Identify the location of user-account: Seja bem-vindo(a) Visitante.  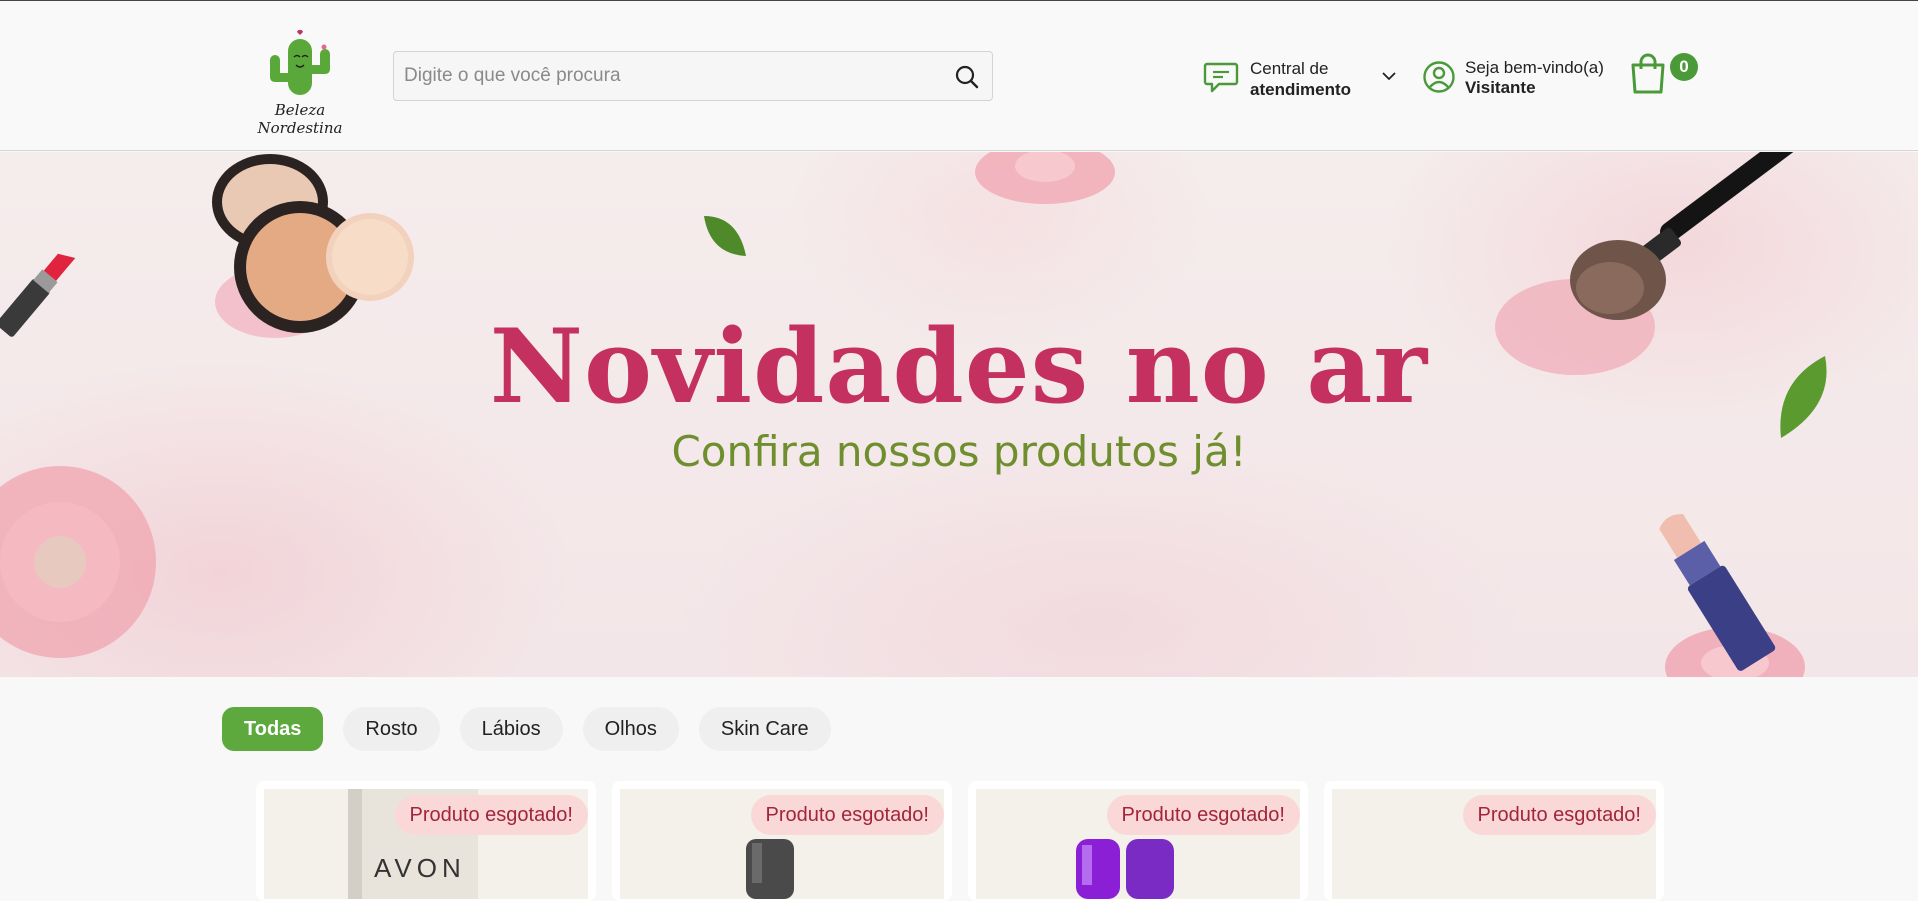
(1522, 79).